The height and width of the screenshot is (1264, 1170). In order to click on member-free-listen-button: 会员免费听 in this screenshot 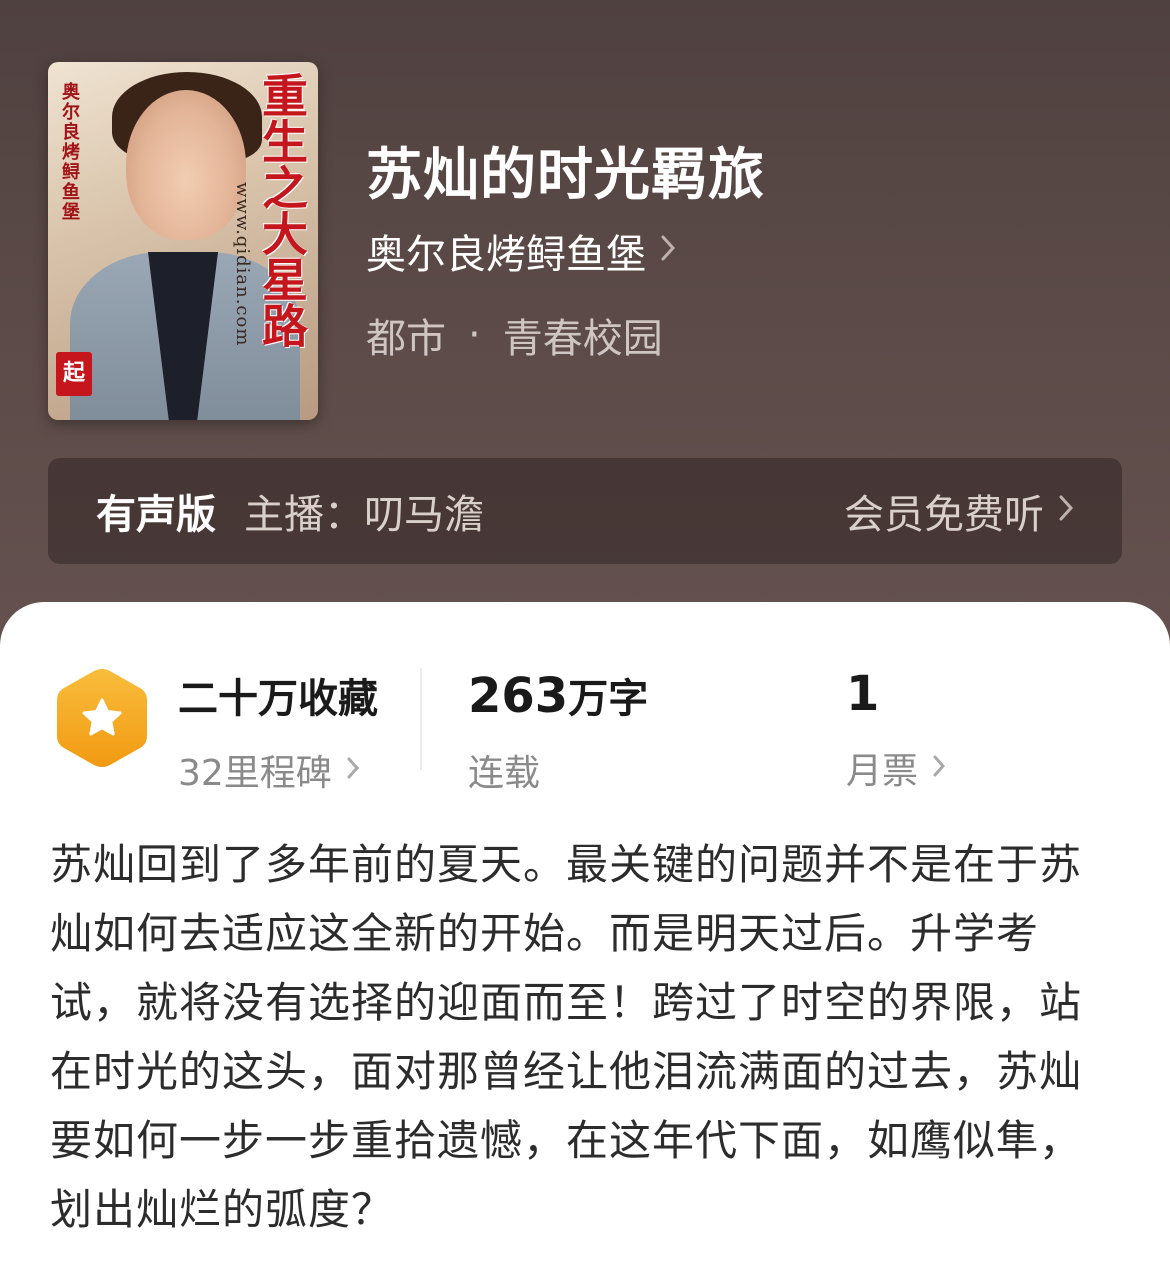, I will do `click(959, 511)`.